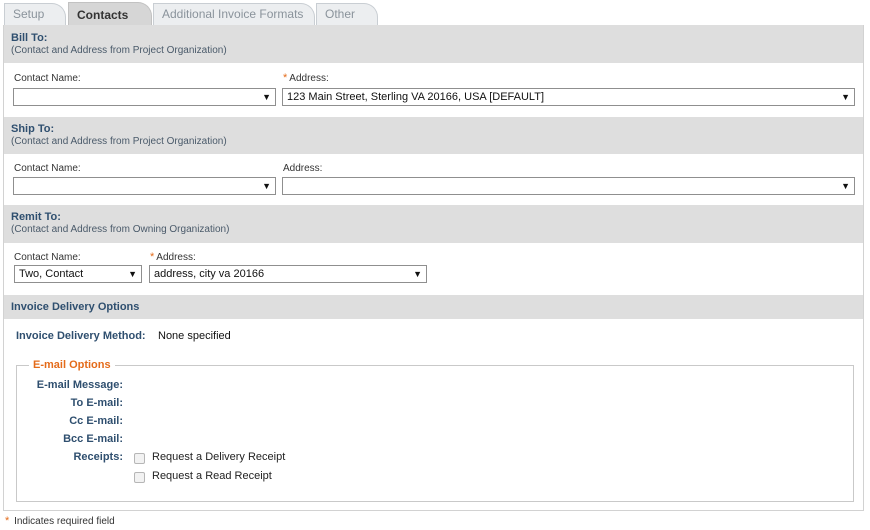 Image resolution: width=870 pixels, height=530 pixels. What do you see at coordinates (234, 14) in the screenshot?
I see `tab-additional-invoice-formats: Additional Invoice Formats` at bounding box center [234, 14].